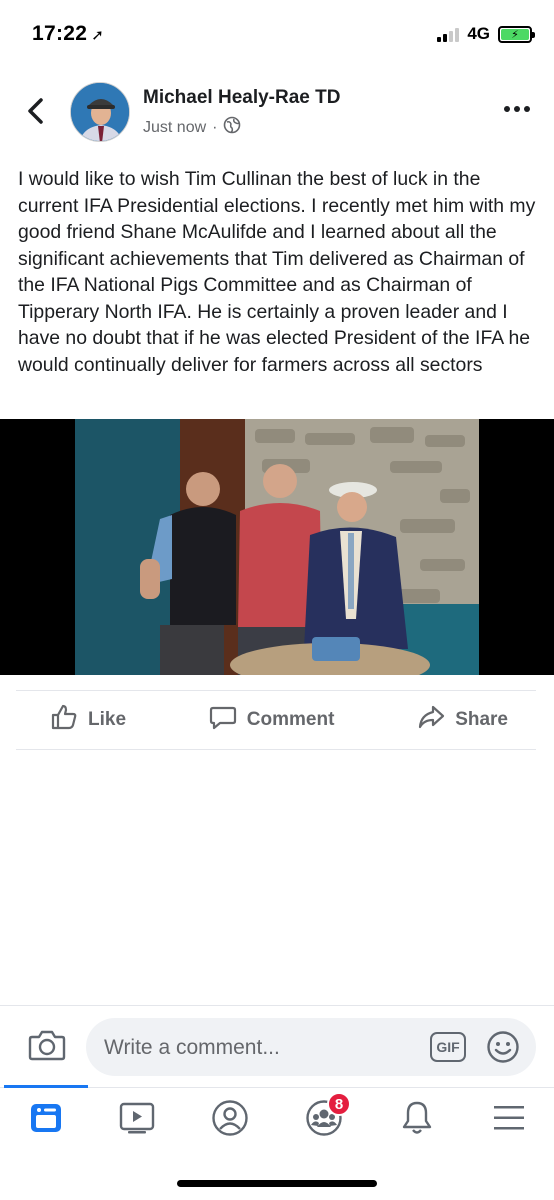 The width and height of the screenshot is (554, 1200). I want to click on notifications-icon, so click(417, 1118).